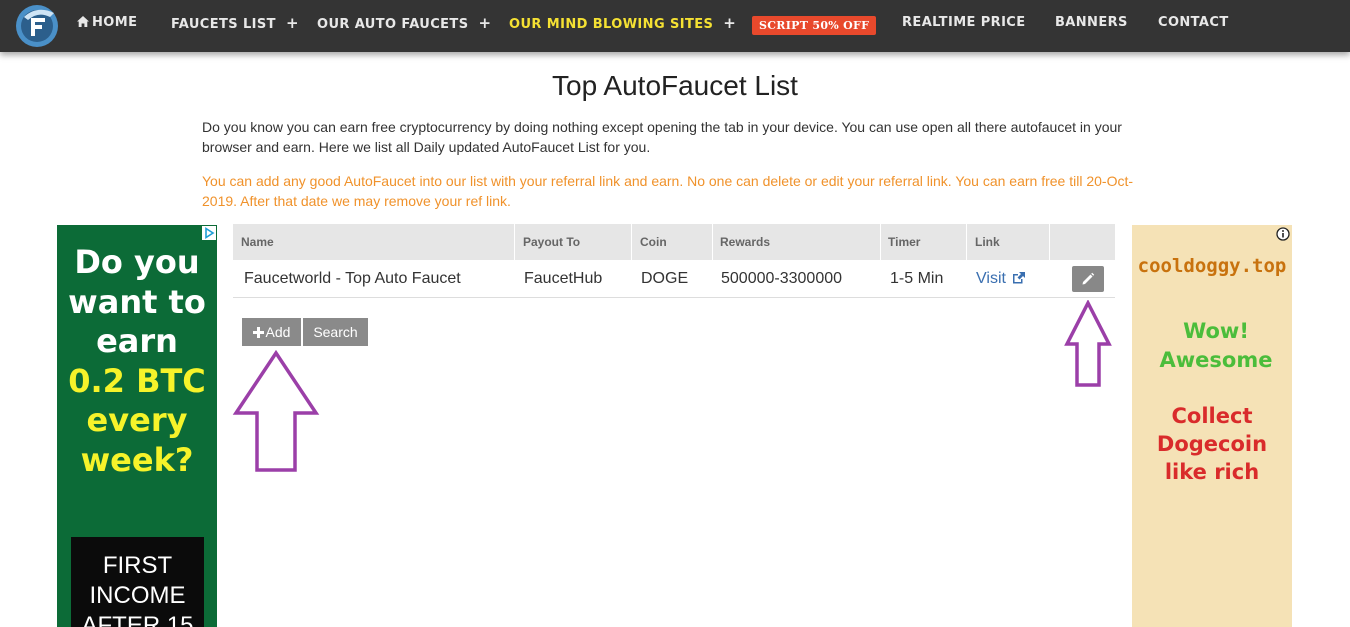 This screenshot has height=627, width=1350. Describe the element at coordinates (115, 22) in the screenshot. I see `nav-home-label: HOME` at that location.